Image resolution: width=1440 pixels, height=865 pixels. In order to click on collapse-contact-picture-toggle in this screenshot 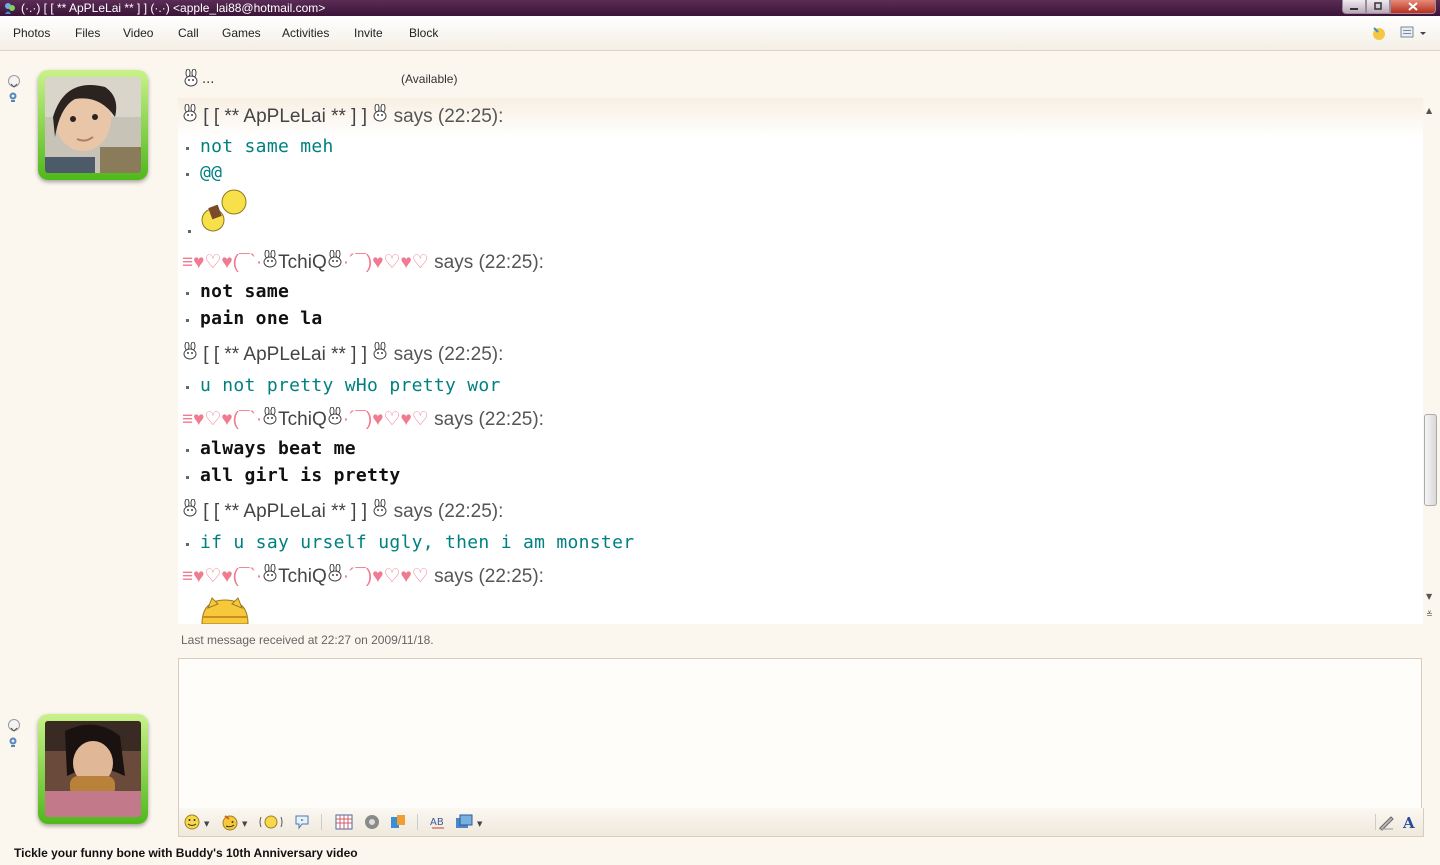, I will do `click(14, 81)`.